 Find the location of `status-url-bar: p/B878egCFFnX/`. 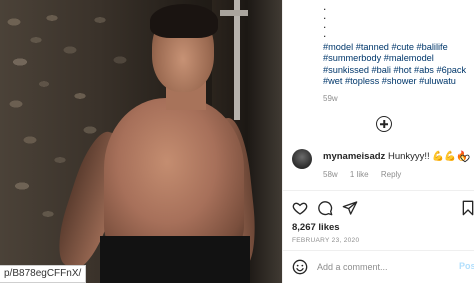

status-url-bar: p/B878egCFFnX/ is located at coordinates (43, 274).